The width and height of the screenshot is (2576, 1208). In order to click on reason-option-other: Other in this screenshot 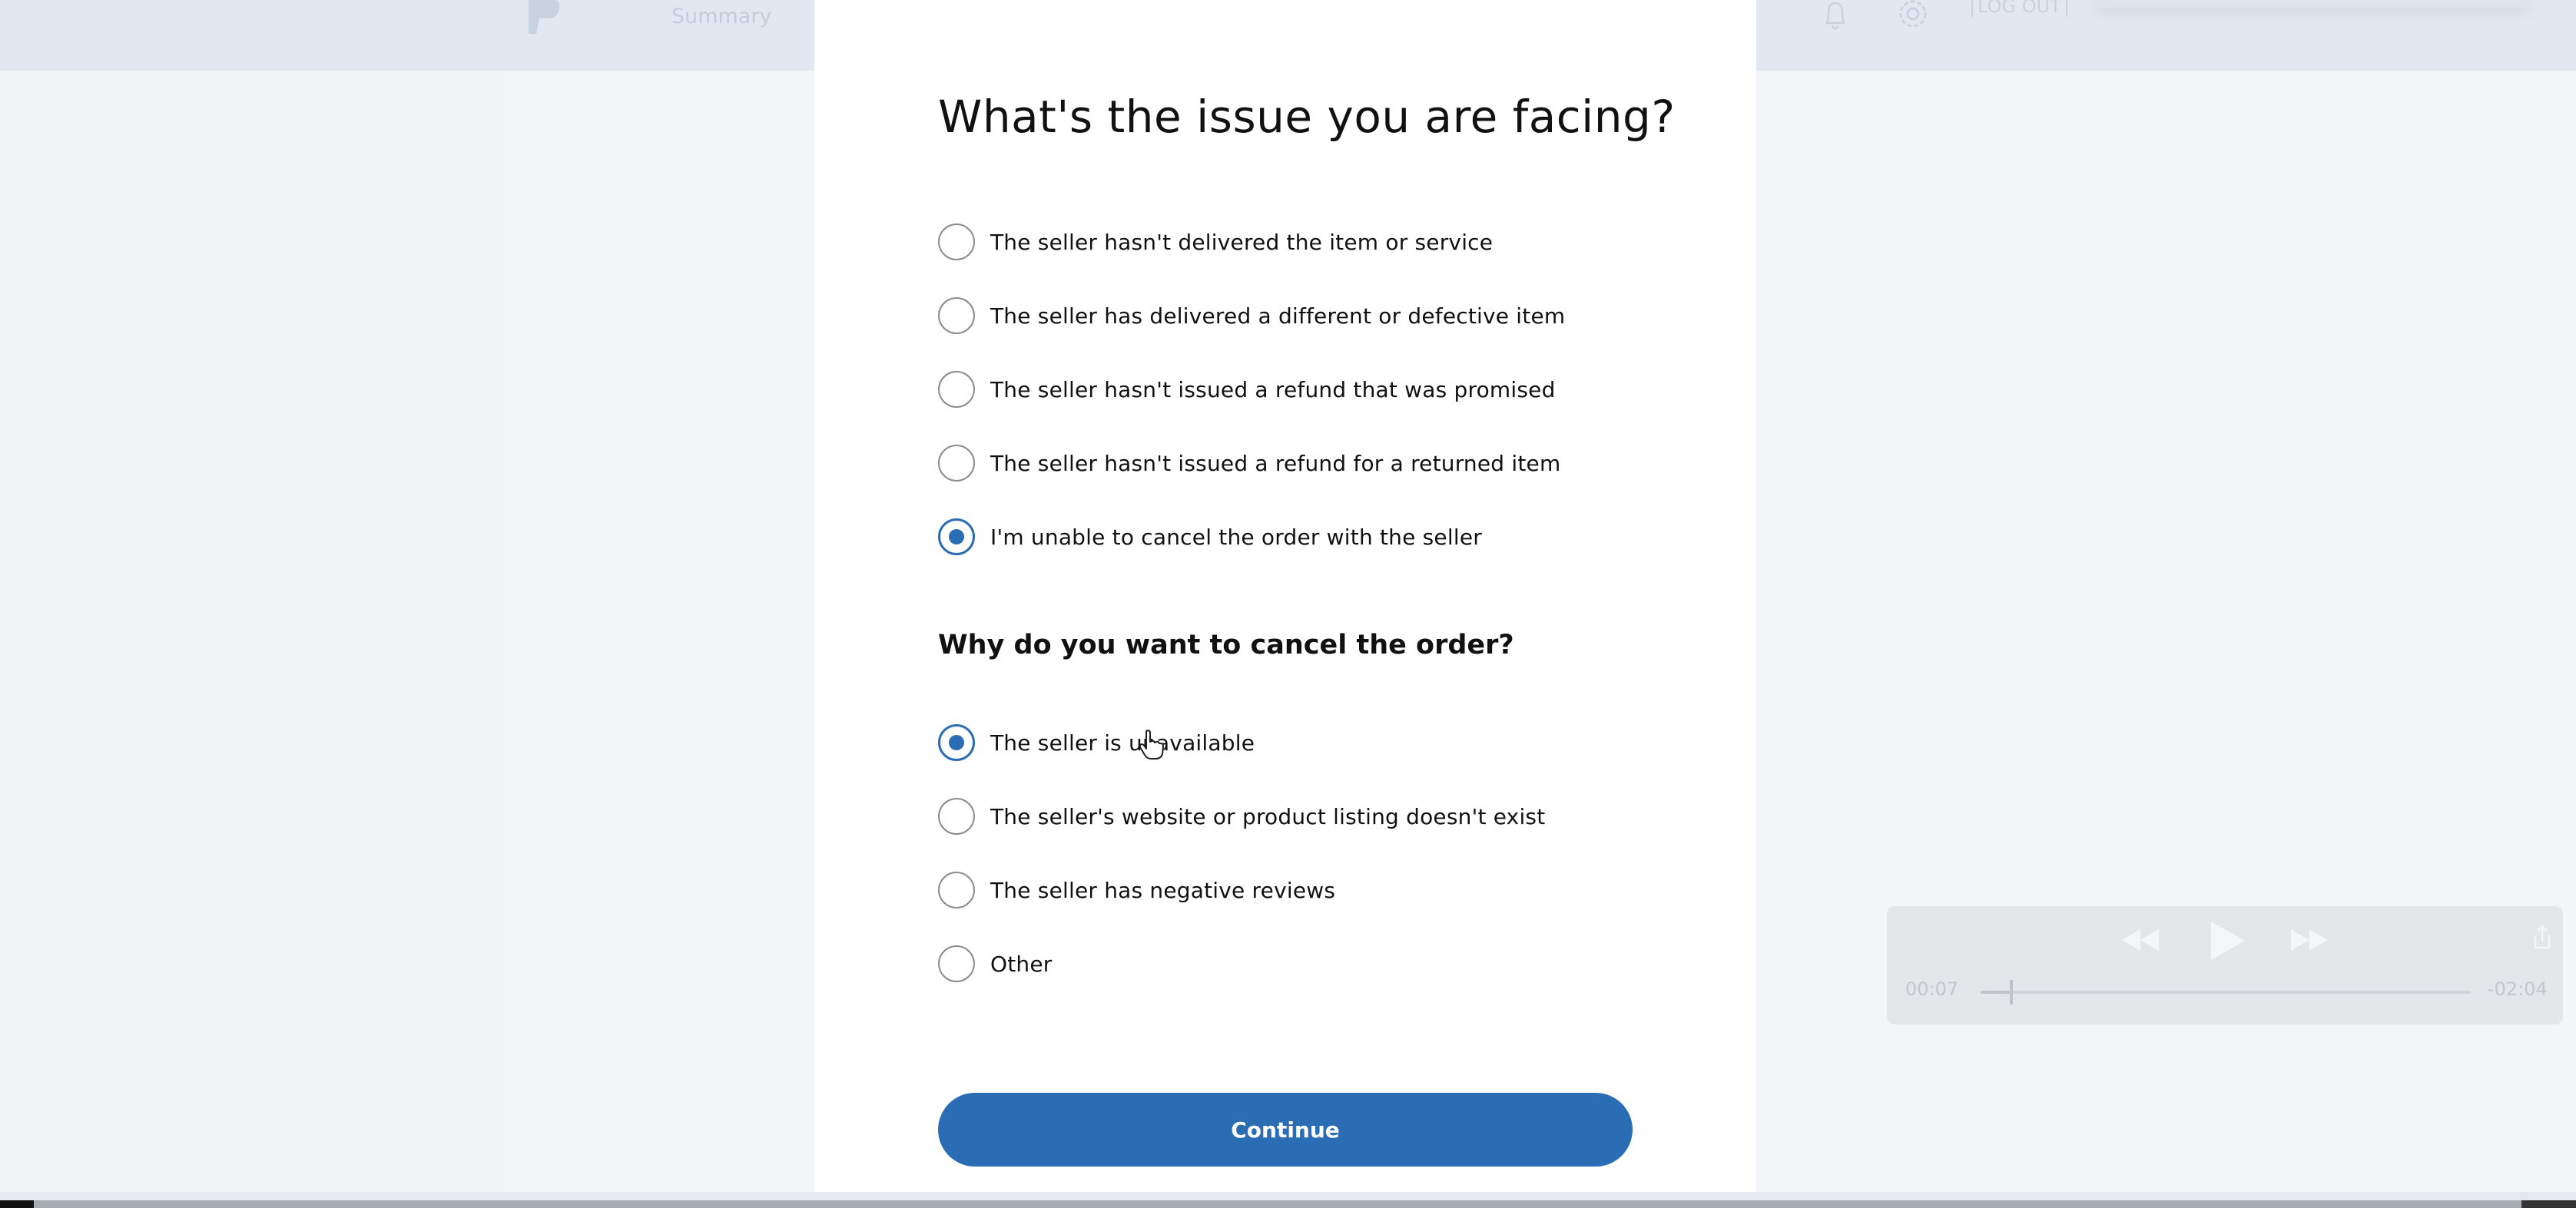, I will do `click(995, 964)`.